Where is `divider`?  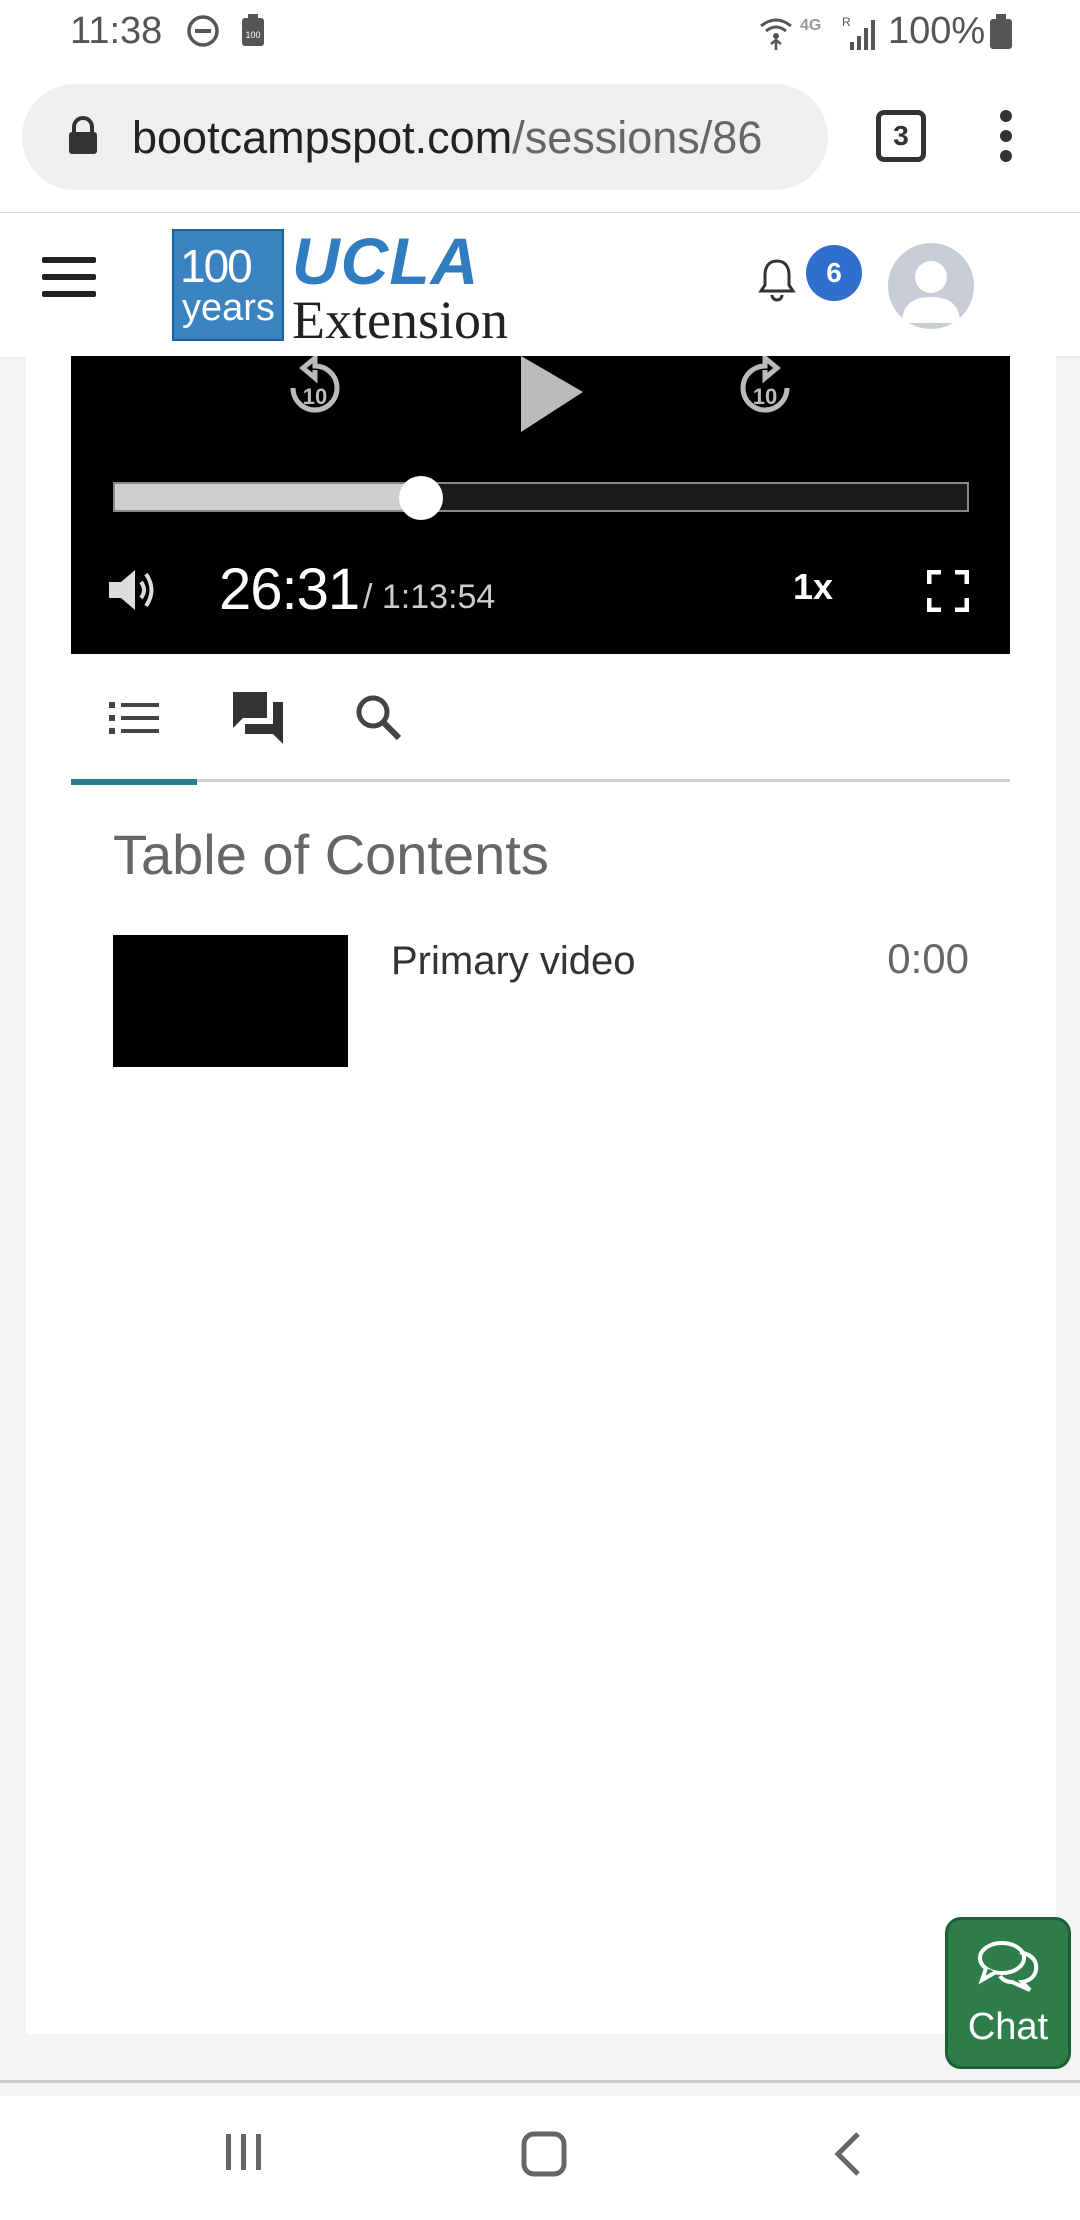
divider is located at coordinates (540, 2081).